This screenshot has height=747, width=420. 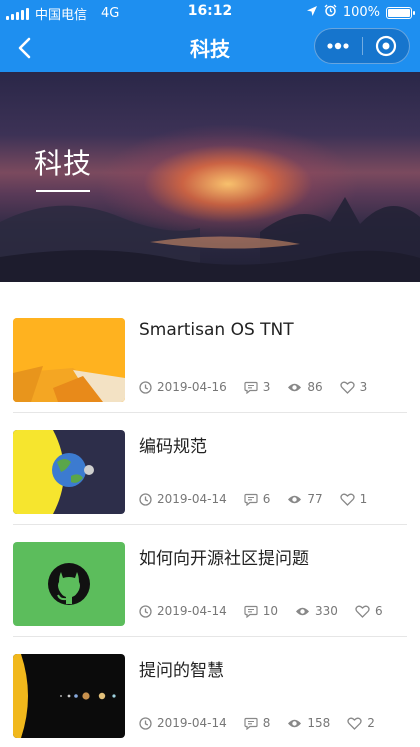 What do you see at coordinates (312, 13) in the screenshot?
I see `location-arrow-icon` at bounding box center [312, 13].